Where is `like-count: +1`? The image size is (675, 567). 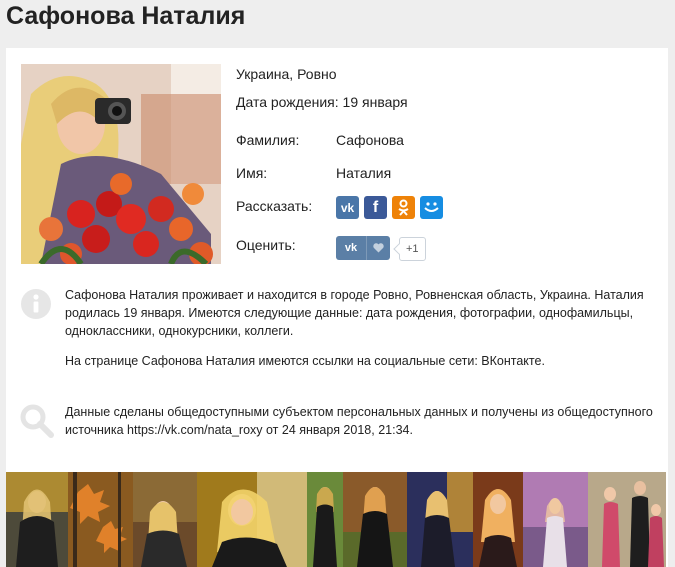 like-count: +1 is located at coordinates (412, 249).